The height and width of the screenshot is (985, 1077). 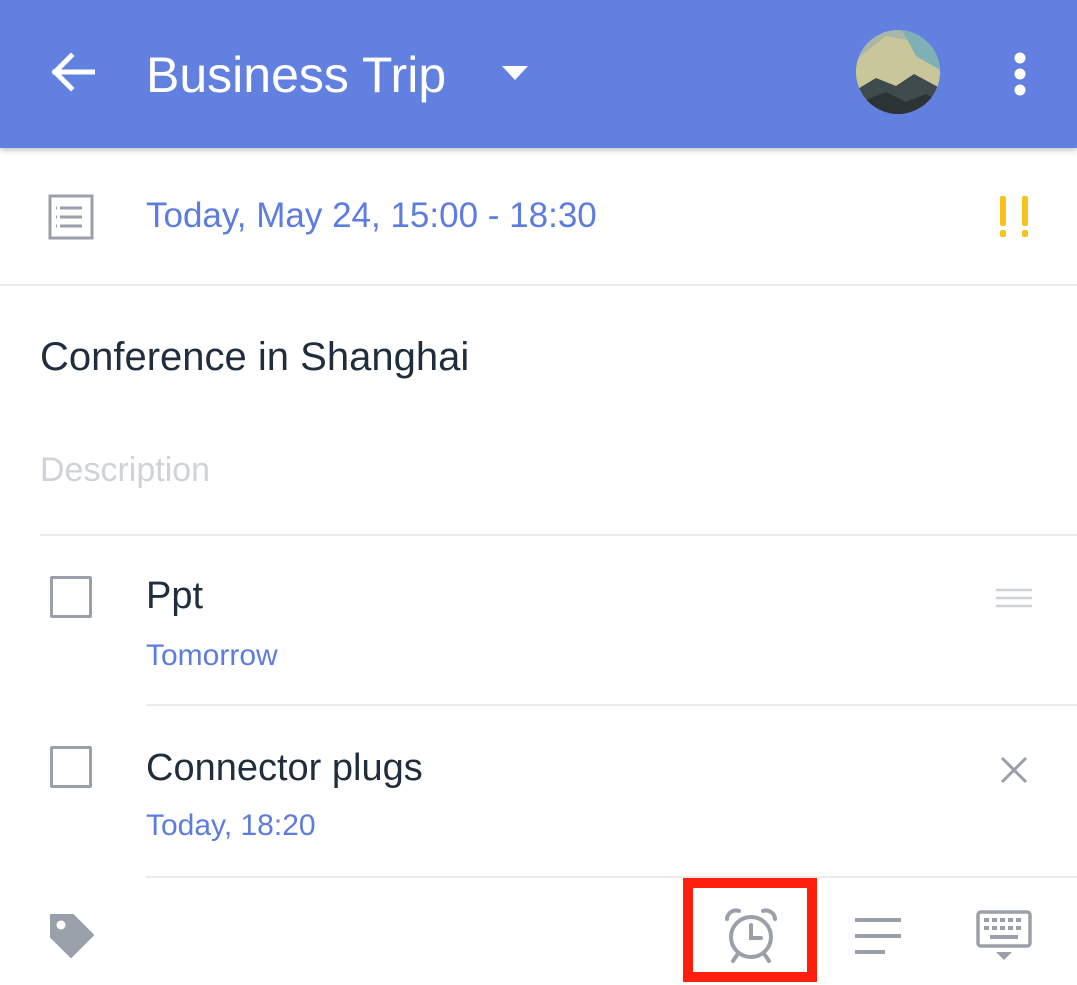 I want to click on checklist-item-label: Ppt, so click(x=174, y=596).